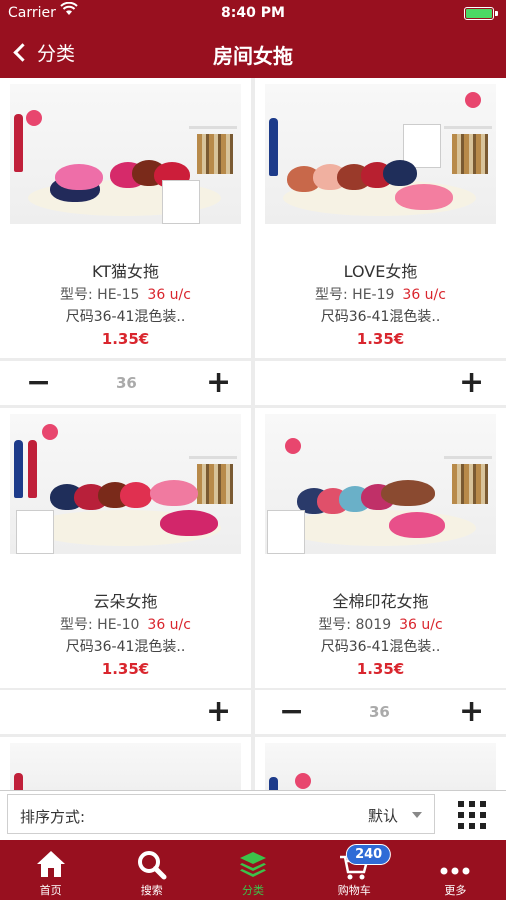 The width and height of the screenshot is (506, 900). I want to click on tab-label: 分类, so click(253, 890).